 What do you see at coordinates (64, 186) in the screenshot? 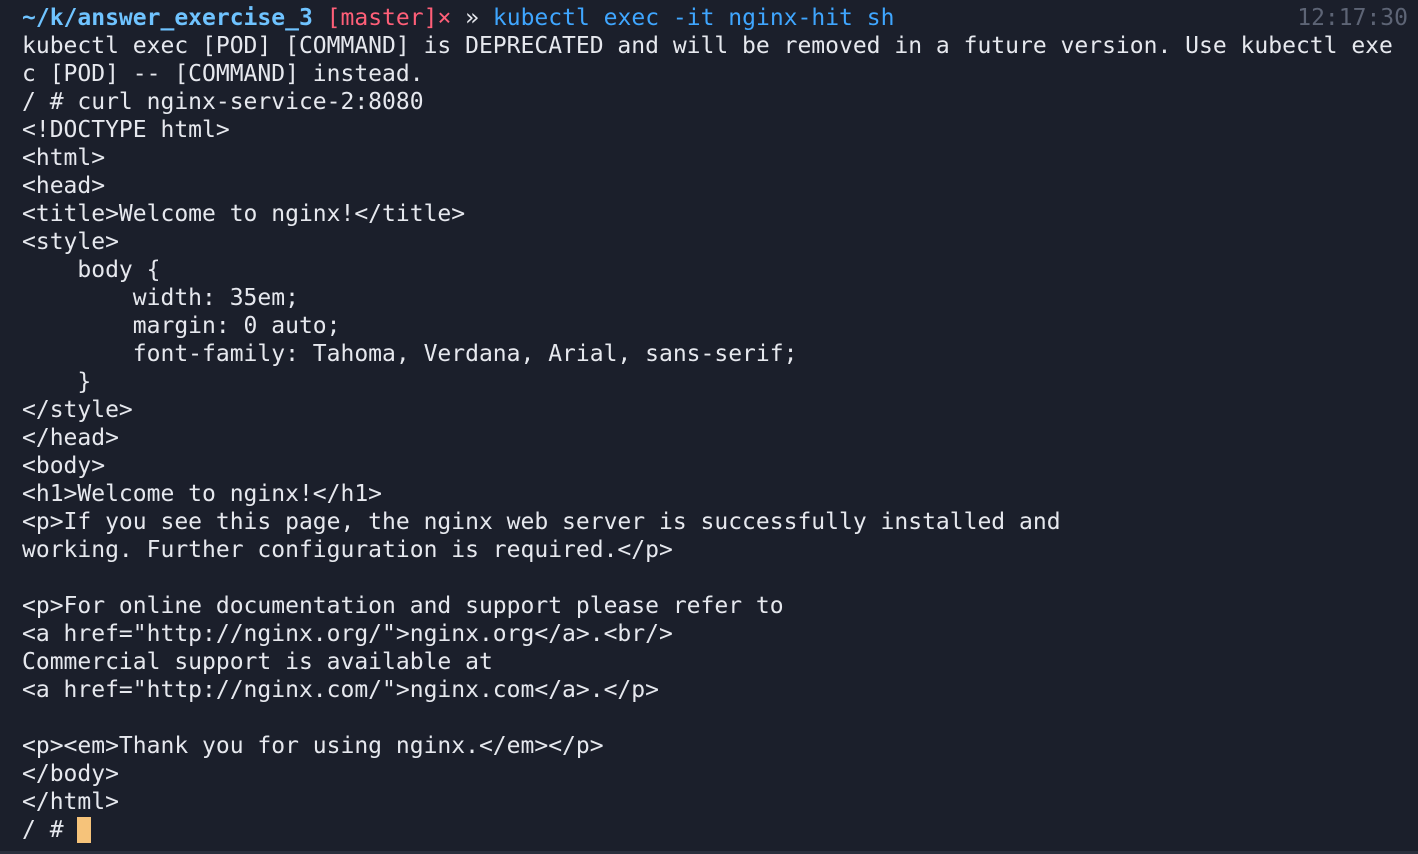
I see `output-line: <head>` at bounding box center [64, 186].